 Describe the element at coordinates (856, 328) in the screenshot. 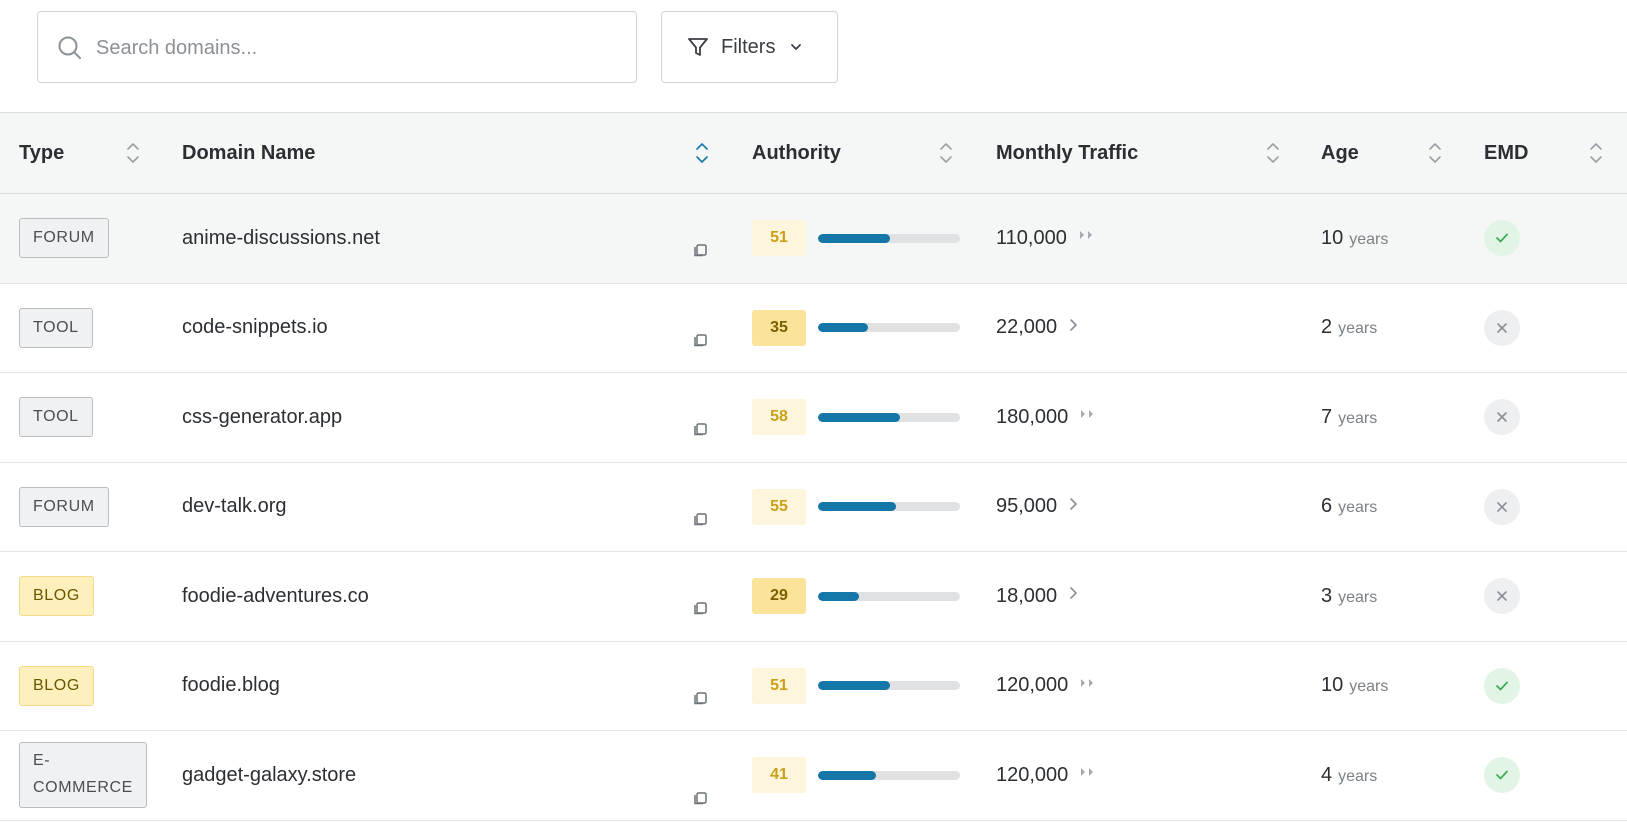

I see `authority-cell: 35` at that location.